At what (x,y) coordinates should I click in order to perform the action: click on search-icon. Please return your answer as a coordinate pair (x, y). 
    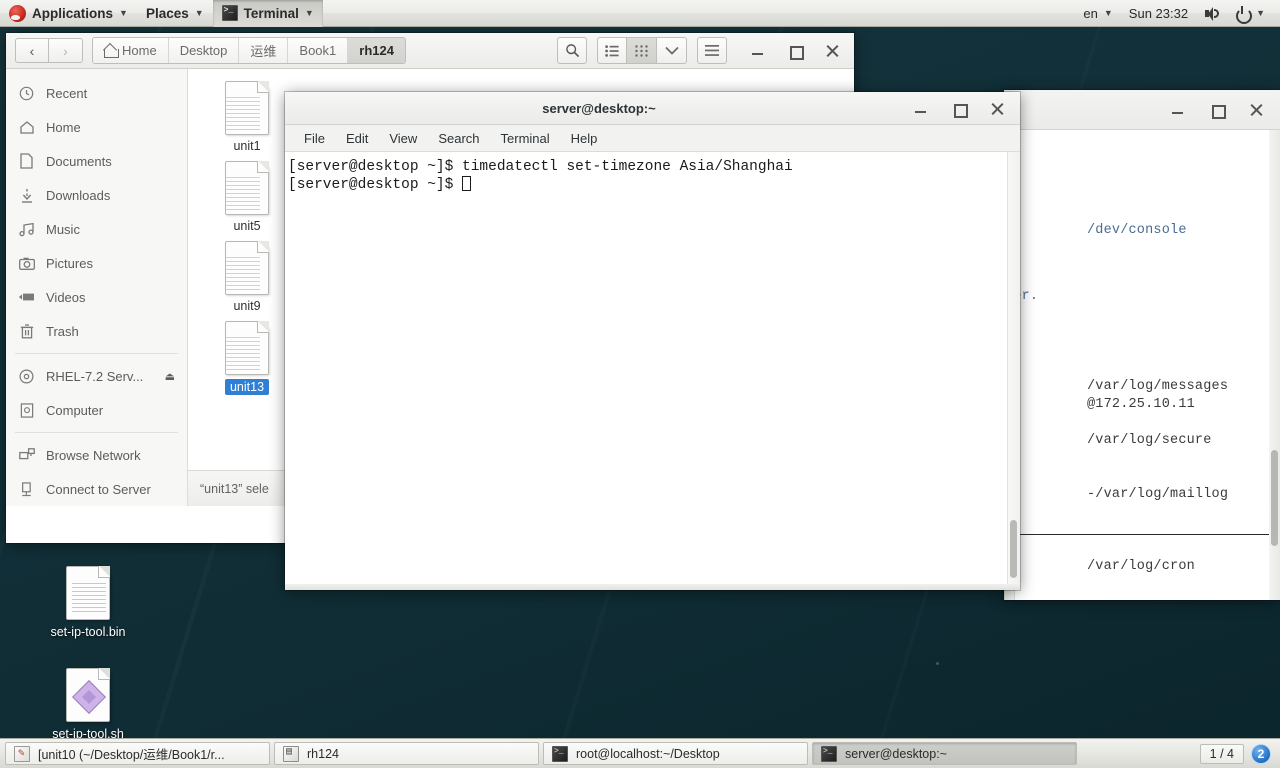
    Looking at the image, I should click on (572, 50).